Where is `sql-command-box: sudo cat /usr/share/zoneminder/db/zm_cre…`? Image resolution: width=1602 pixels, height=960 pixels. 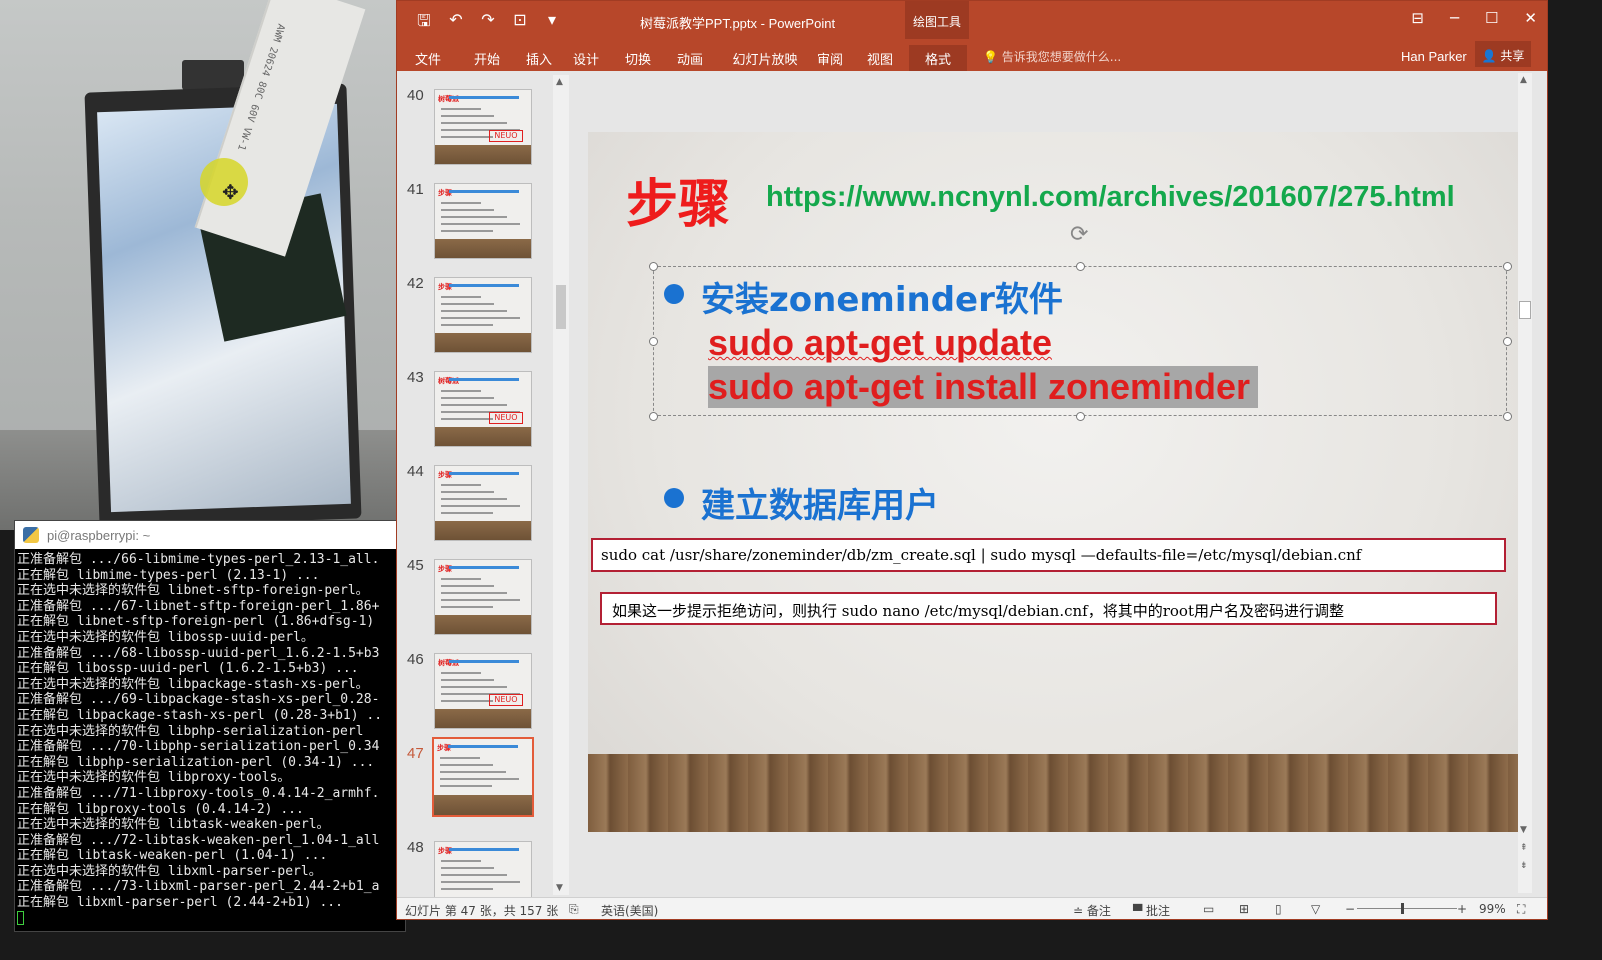
sql-command-box: sudo cat /usr/share/zoneminder/db/zm_cre… is located at coordinates (1048, 555).